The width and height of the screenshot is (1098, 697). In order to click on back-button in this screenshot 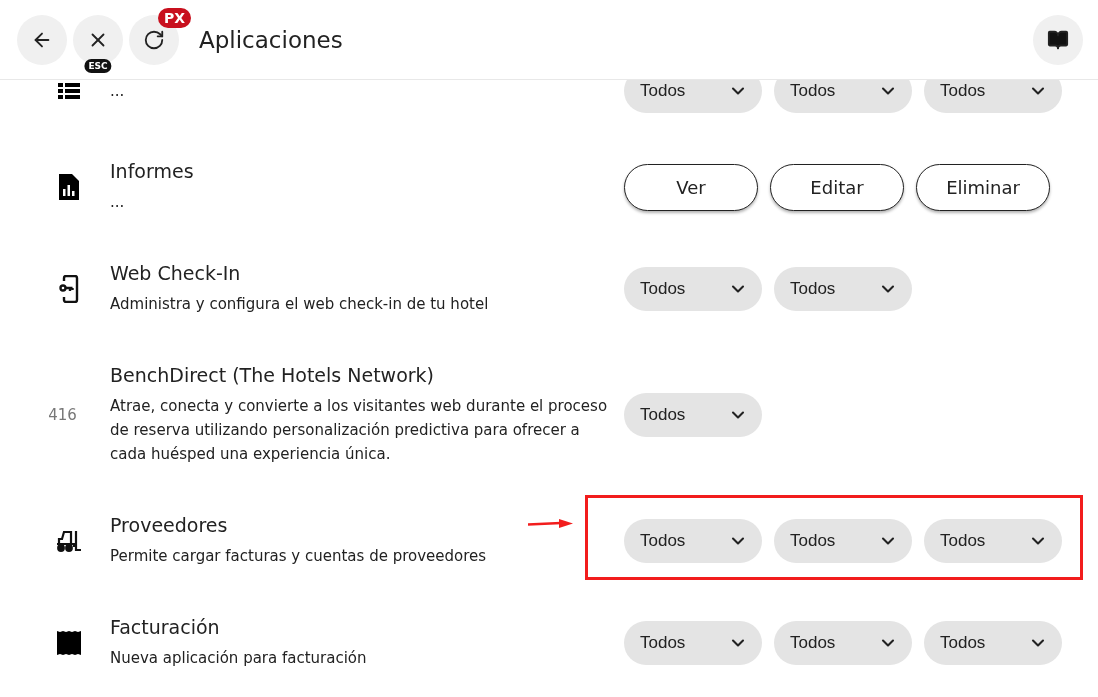, I will do `click(42, 39)`.